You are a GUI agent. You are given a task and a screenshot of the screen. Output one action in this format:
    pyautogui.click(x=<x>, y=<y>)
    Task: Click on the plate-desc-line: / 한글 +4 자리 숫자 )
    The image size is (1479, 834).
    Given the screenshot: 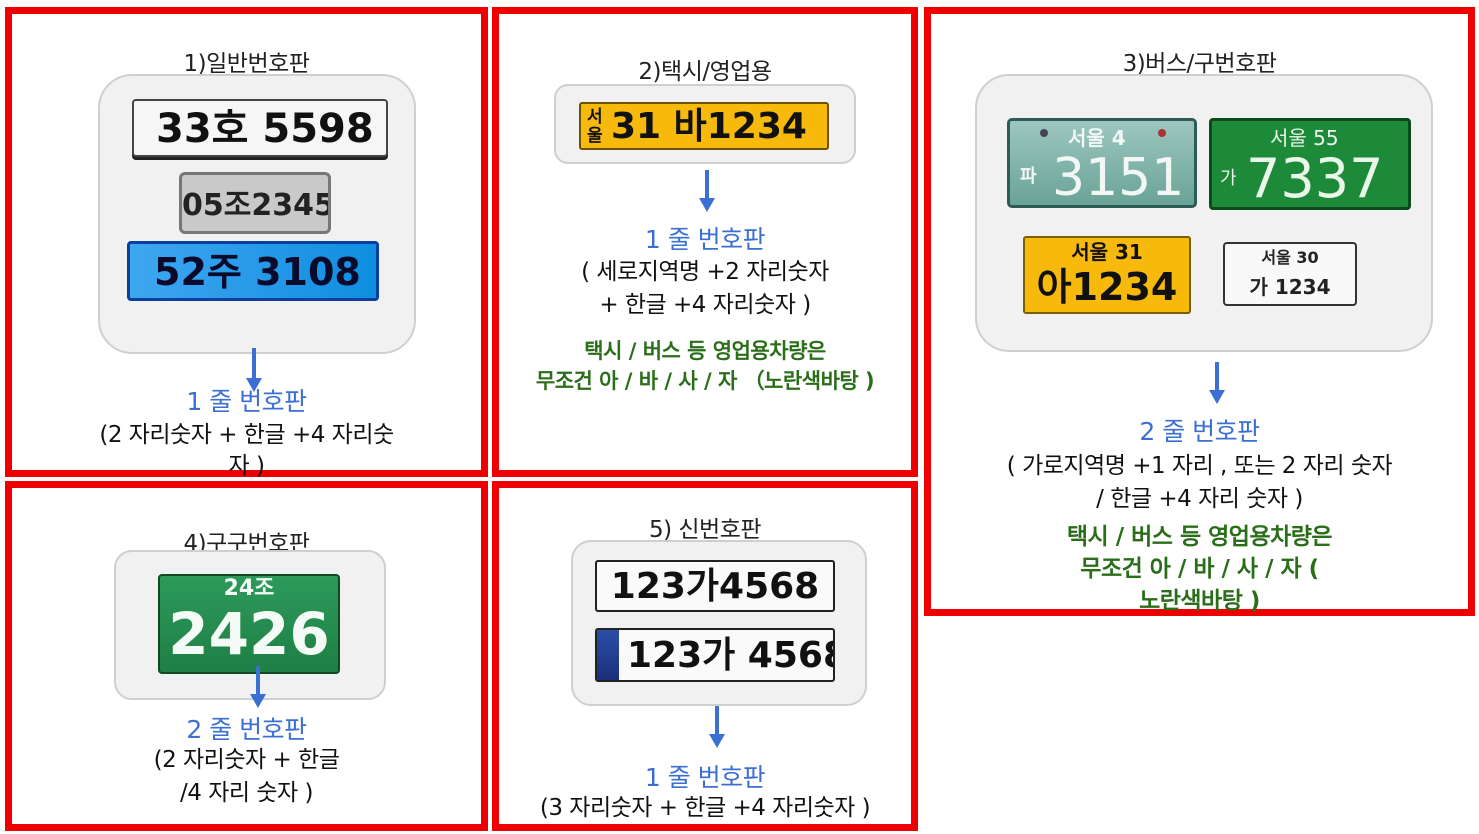 What is the action you would take?
    pyautogui.click(x=1199, y=499)
    